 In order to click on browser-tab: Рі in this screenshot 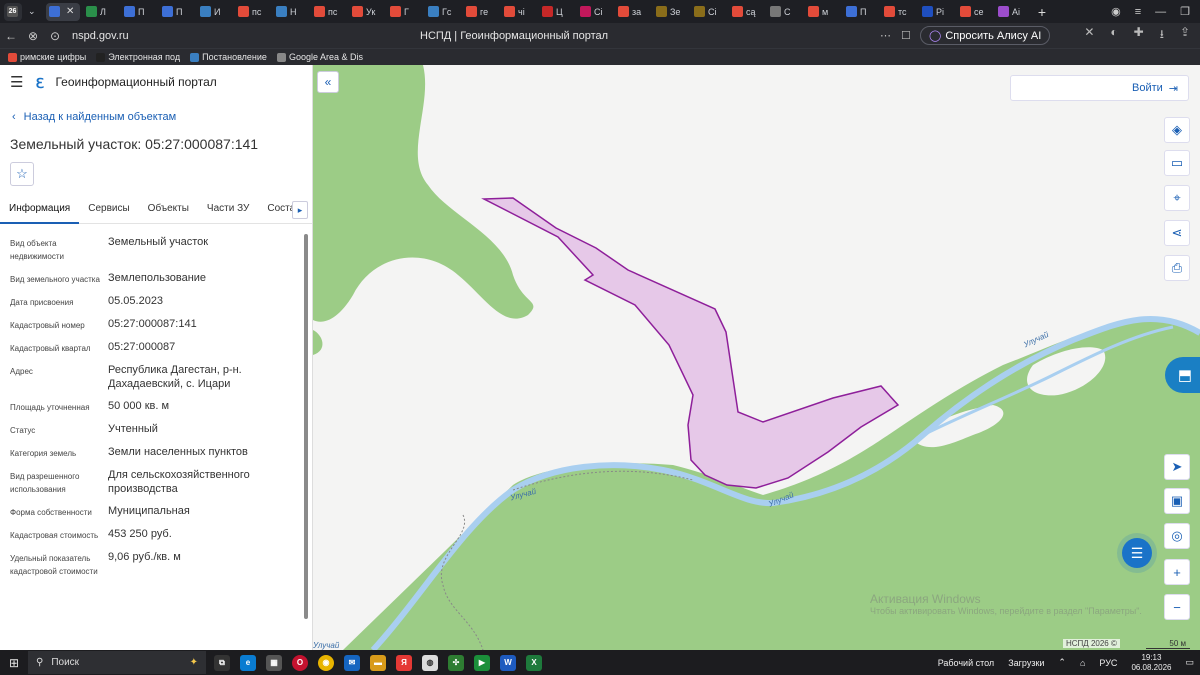, I will do `click(936, 12)`.